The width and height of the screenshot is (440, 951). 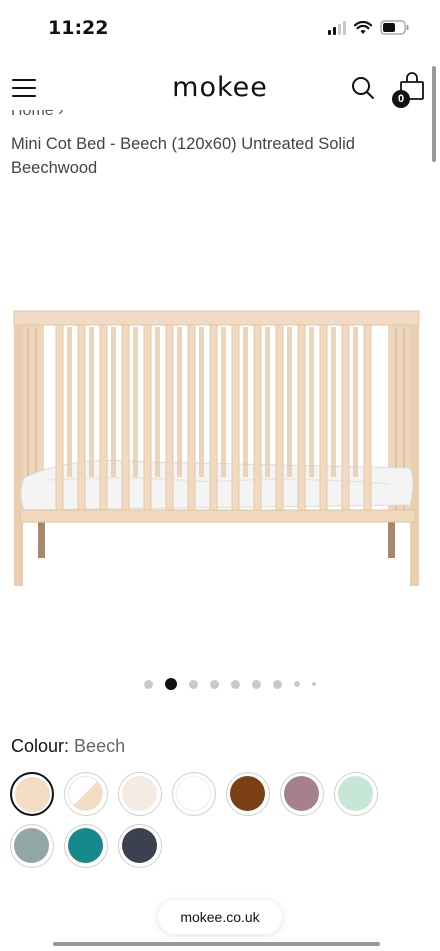 What do you see at coordinates (363, 27) in the screenshot?
I see `wifi-icon` at bounding box center [363, 27].